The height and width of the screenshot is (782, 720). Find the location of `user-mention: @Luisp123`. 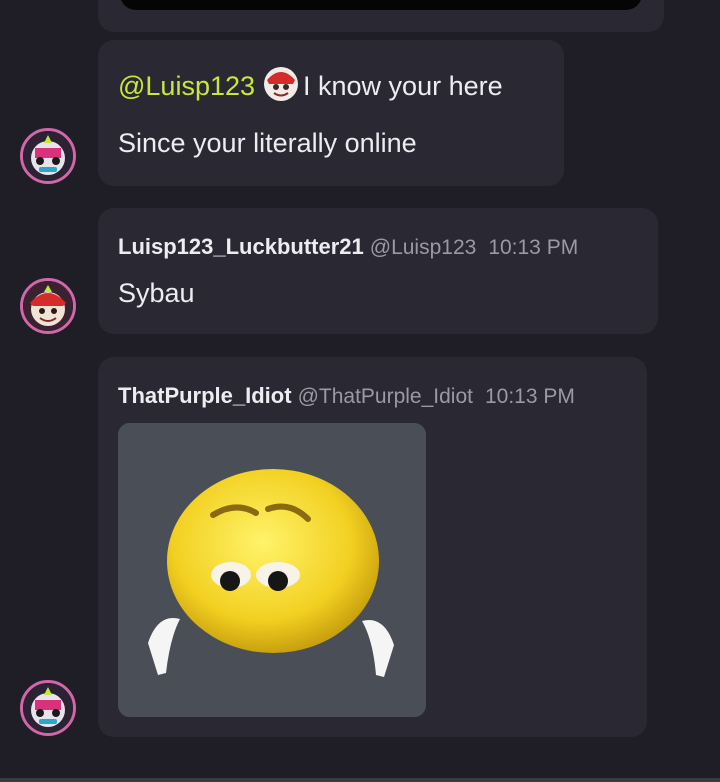

user-mention: @Luisp123 is located at coordinates (186, 86).